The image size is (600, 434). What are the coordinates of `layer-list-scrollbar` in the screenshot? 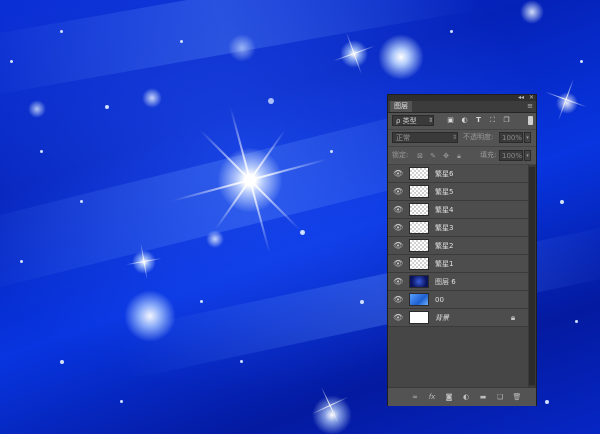 It's located at (532, 276).